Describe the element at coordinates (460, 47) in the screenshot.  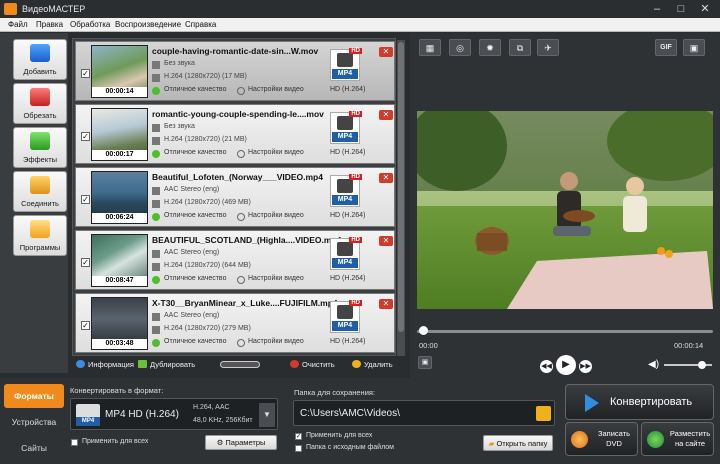
I see `stabilize-icon: ◎` at that location.